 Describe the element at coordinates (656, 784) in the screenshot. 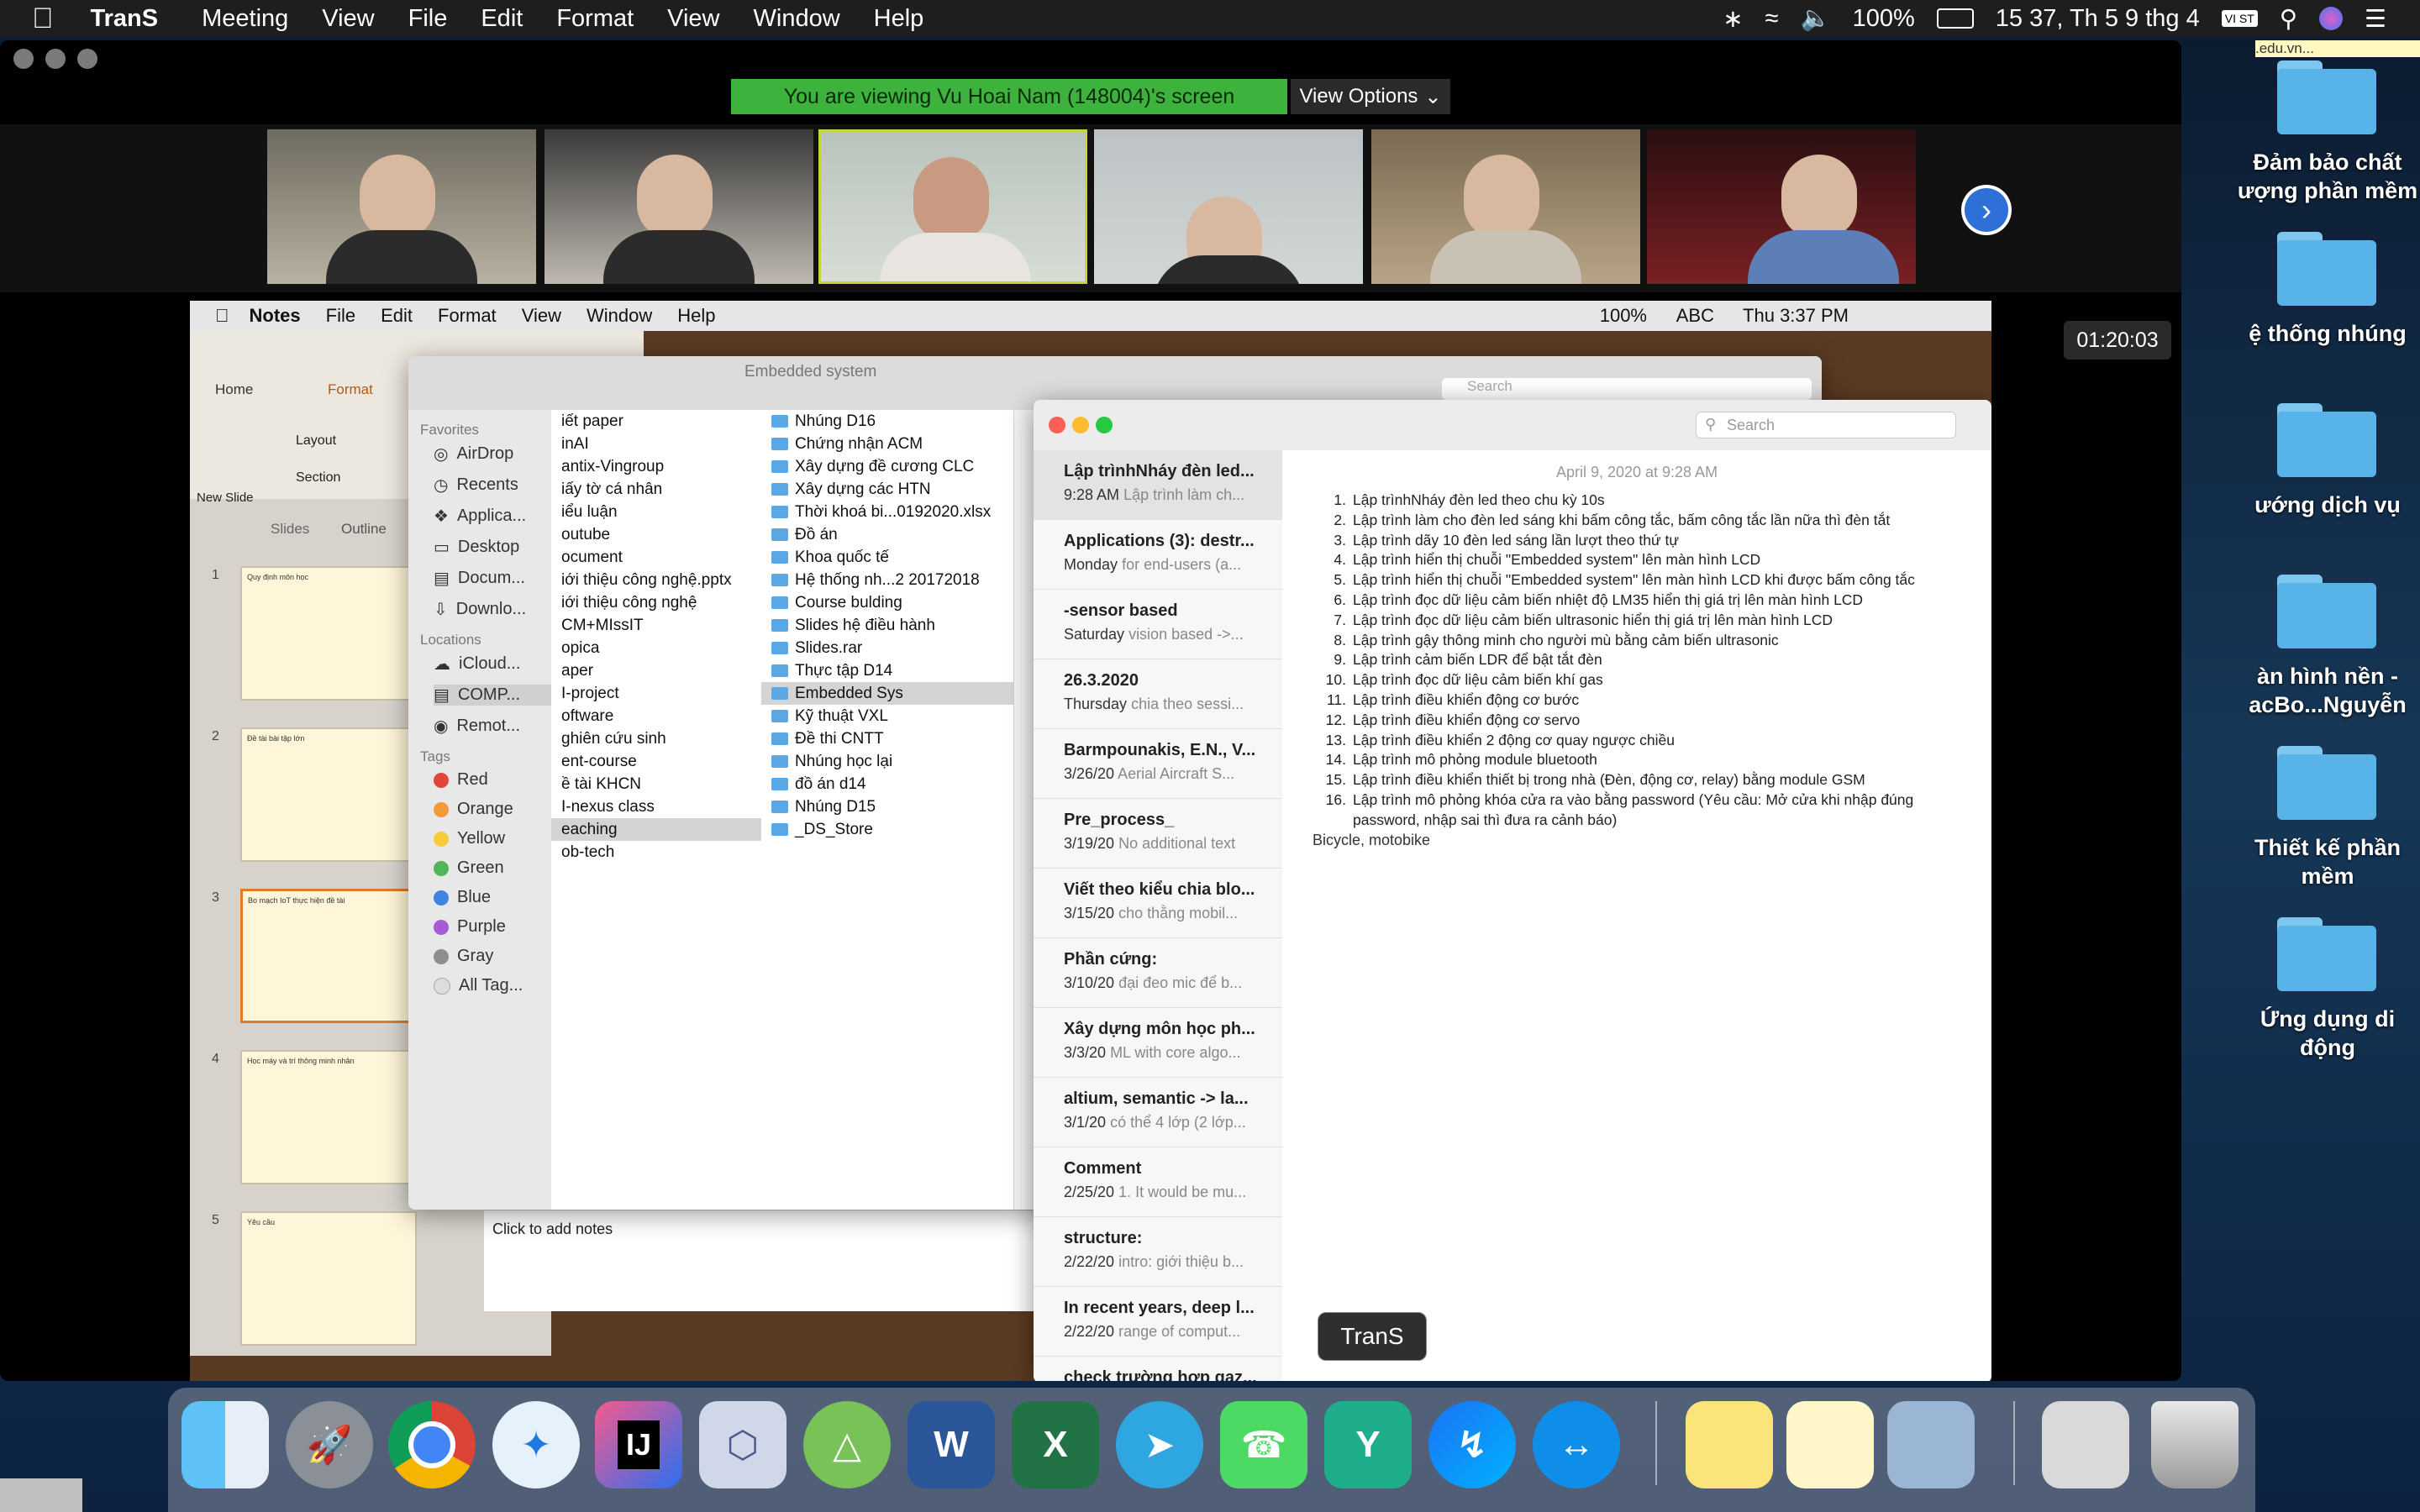

I see `finder-item: ề tài KHCN` at that location.